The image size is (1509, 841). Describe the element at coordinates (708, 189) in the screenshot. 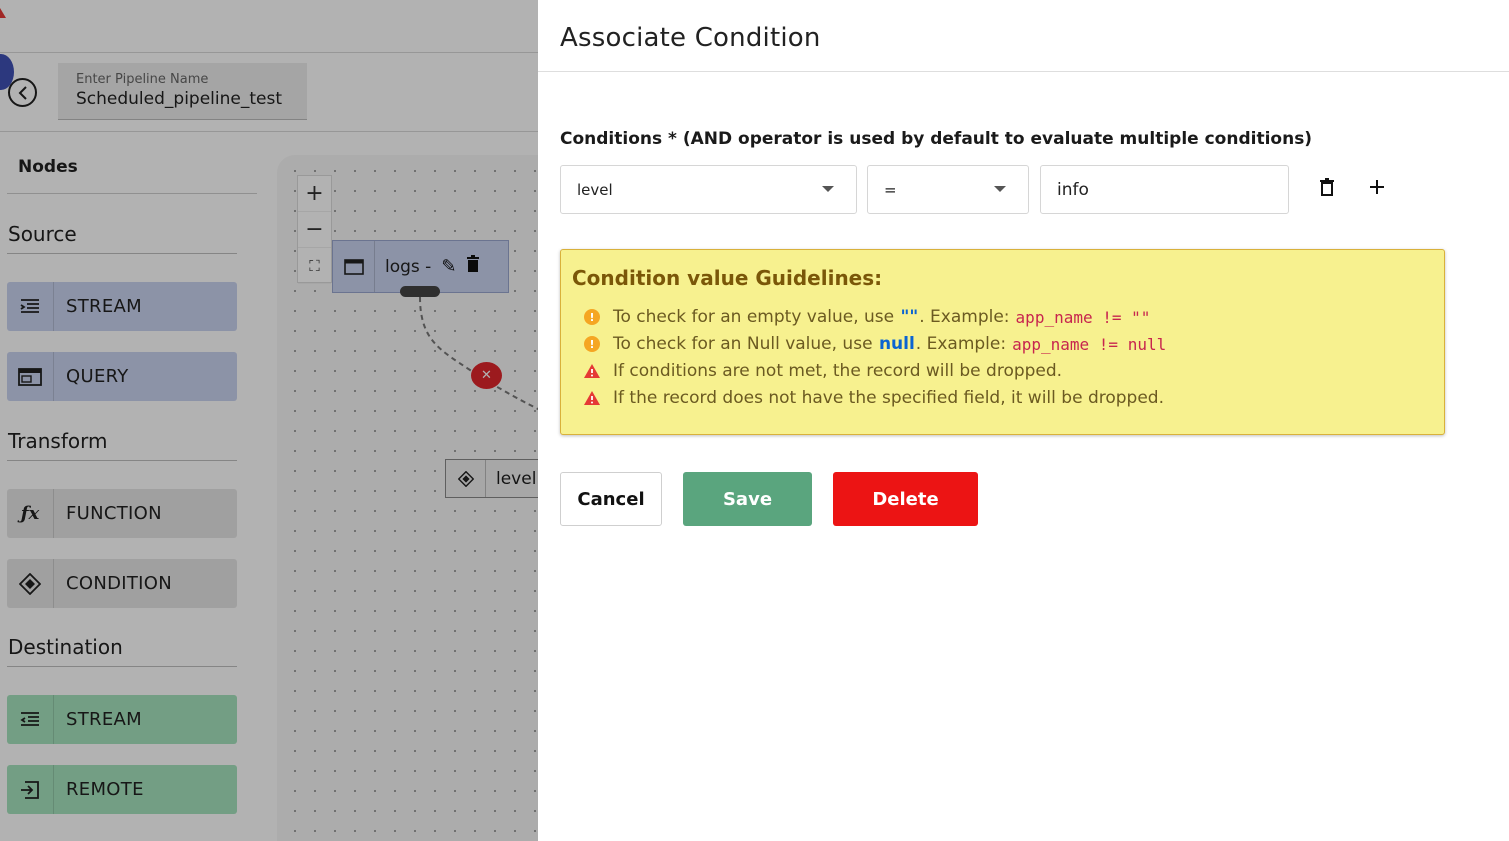

I see `condition-field-select: level` at that location.